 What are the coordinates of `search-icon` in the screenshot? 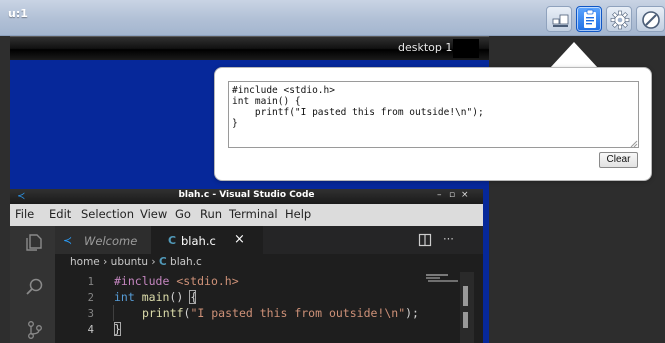 It's located at (35, 287).